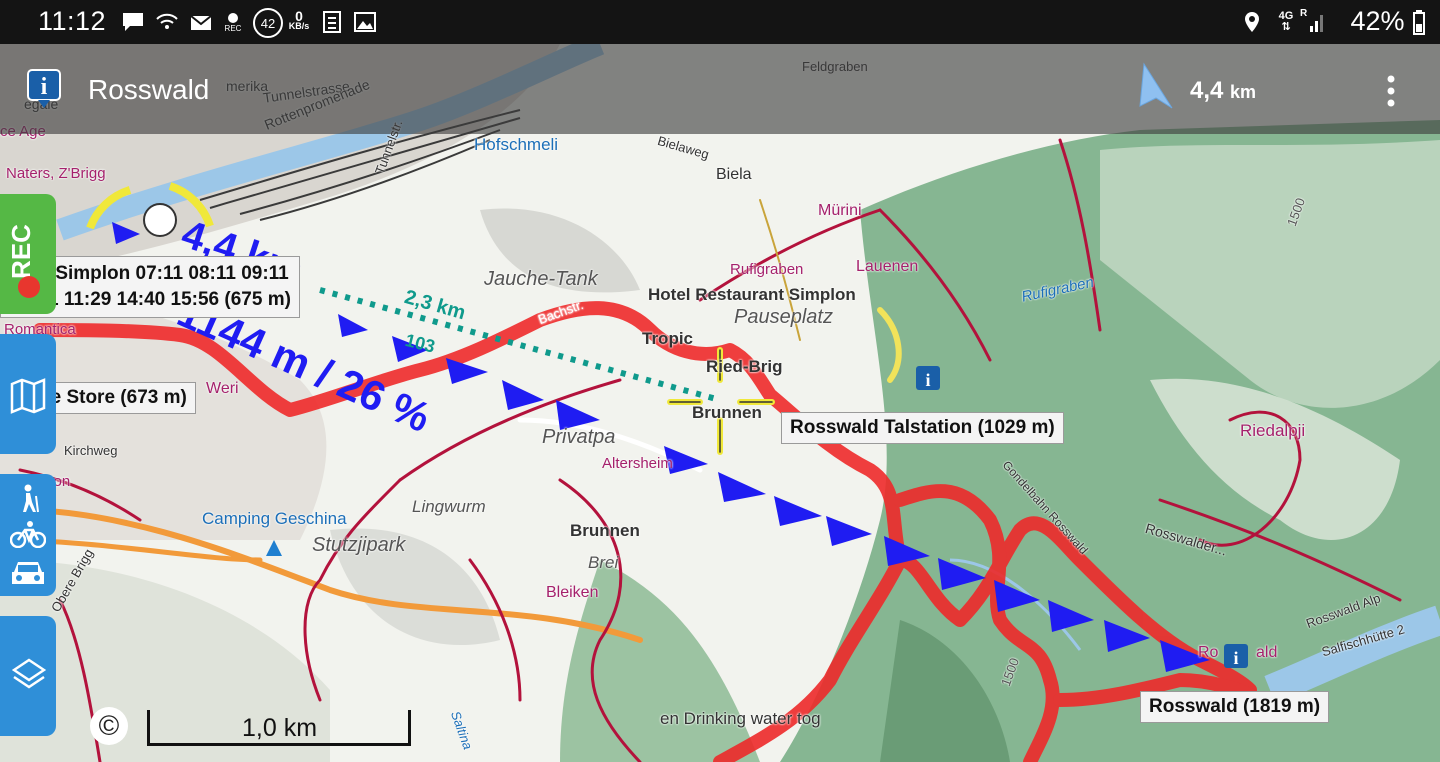 The image size is (1440, 762). I want to click on map-label-brunnen1: Brunnen, so click(727, 412).